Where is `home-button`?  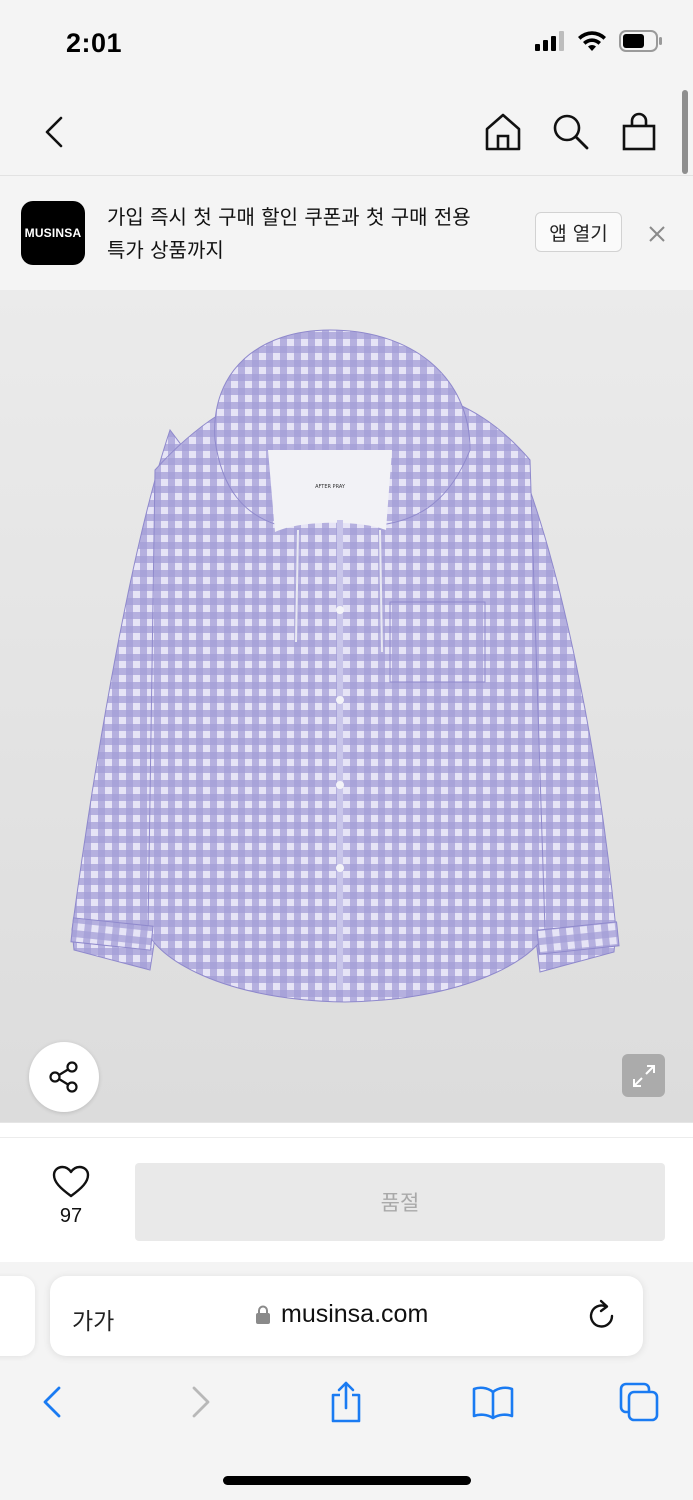 home-button is located at coordinates (503, 132).